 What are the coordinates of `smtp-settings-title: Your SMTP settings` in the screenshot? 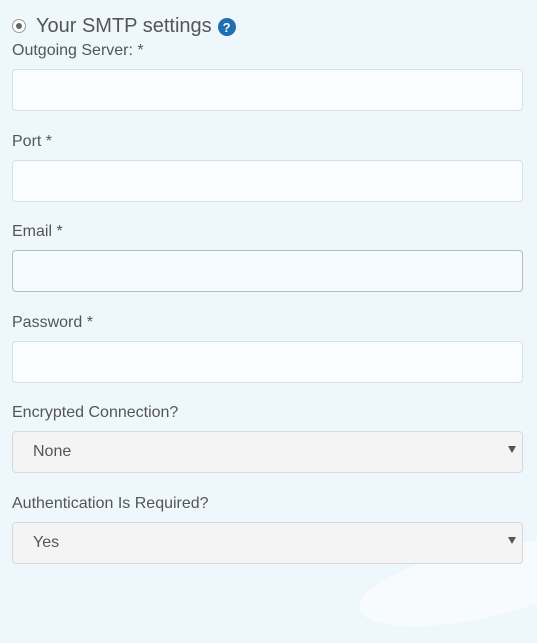 It's located at (124, 25).